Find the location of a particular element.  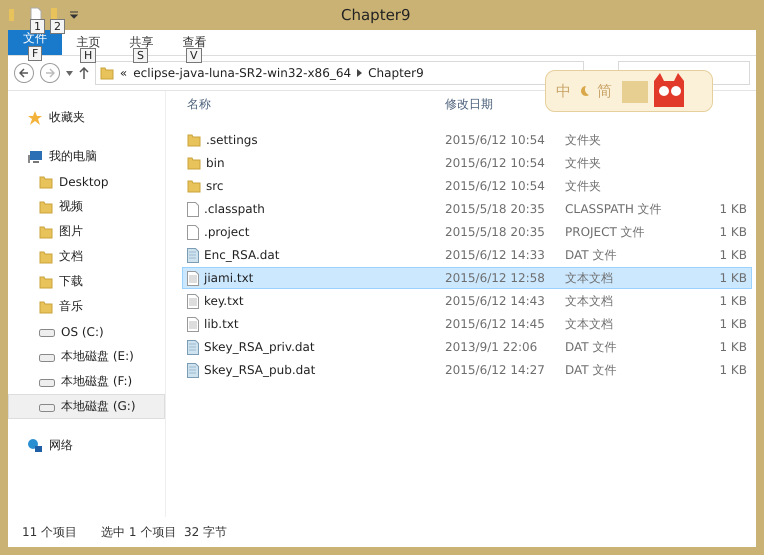

sidebar-label: 网络 is located at coordinates (61, 445).